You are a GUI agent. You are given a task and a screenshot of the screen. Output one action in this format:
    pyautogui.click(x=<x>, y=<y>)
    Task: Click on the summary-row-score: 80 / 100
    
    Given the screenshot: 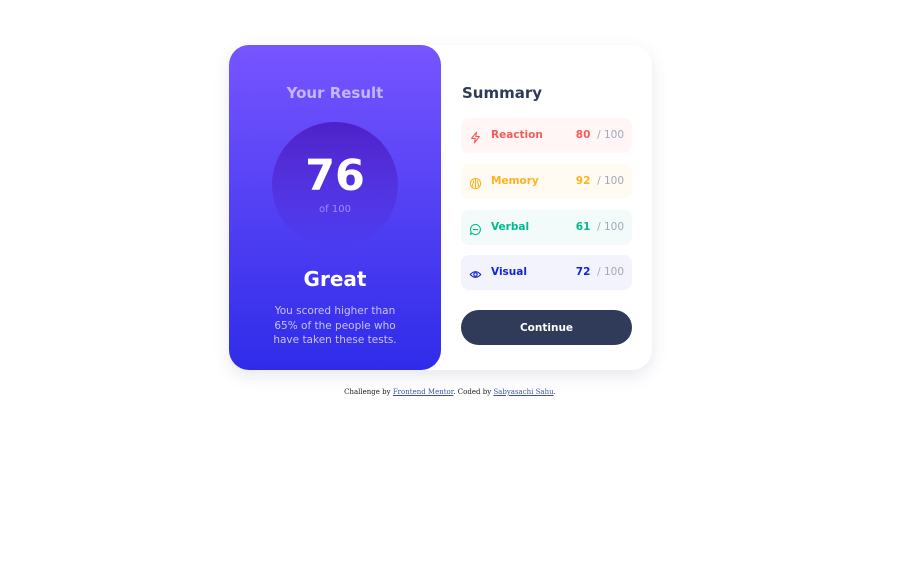 What is the action you would take?
    pyautogui.click(x=600, y=135)
    